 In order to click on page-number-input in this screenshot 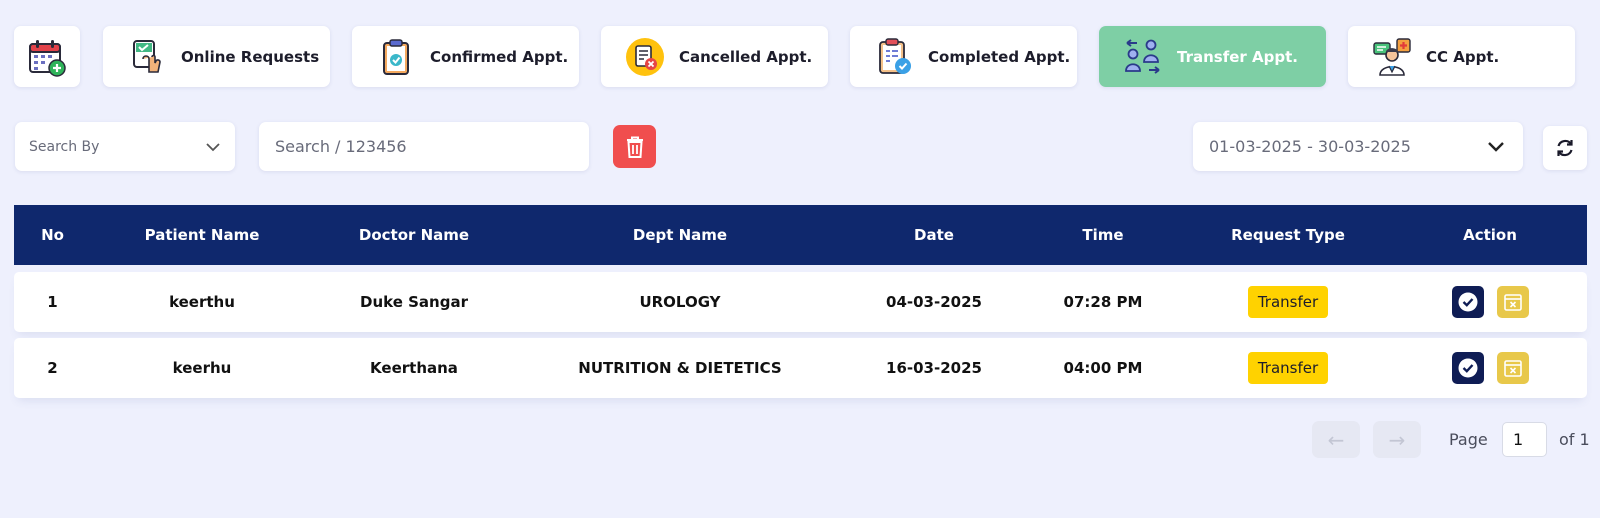, I will do `click(1524, 439)`.